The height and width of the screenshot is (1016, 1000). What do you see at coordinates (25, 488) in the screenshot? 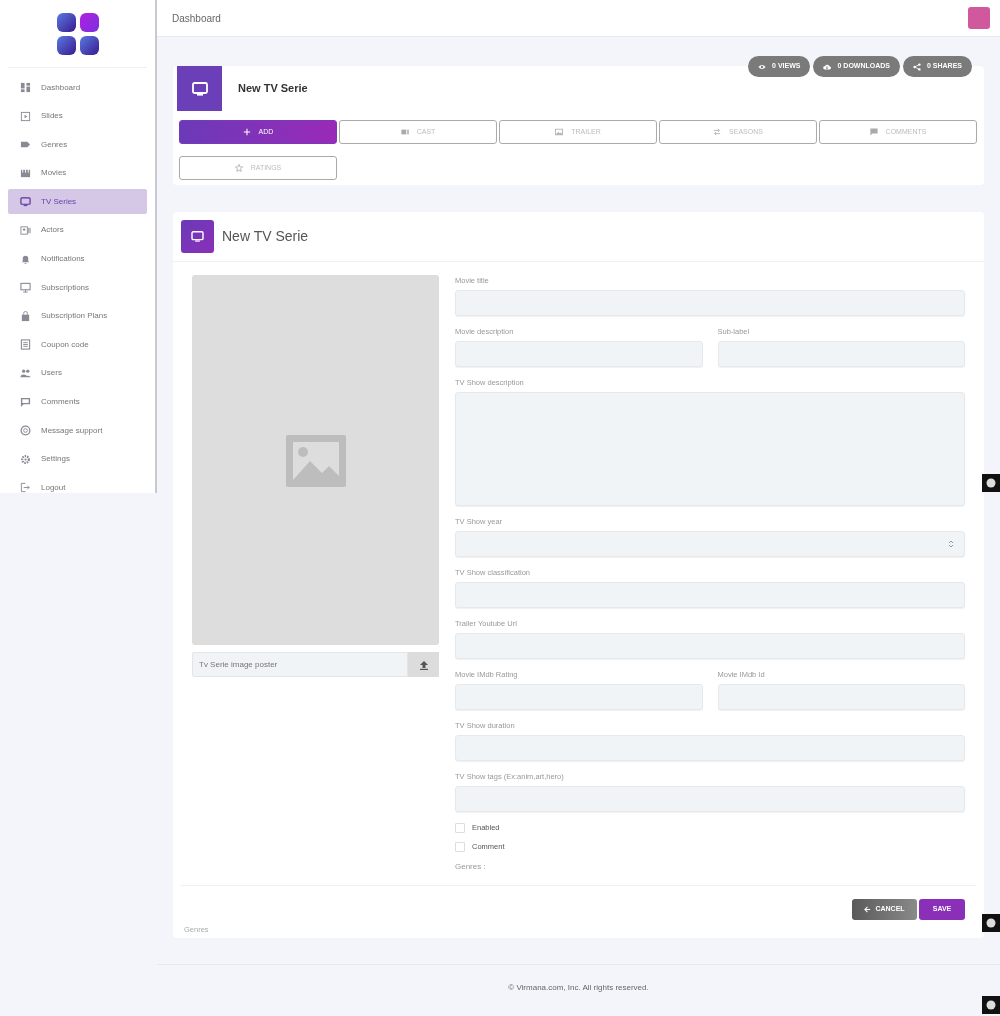
I see `logout-icon` at bounding box center [25, 488].